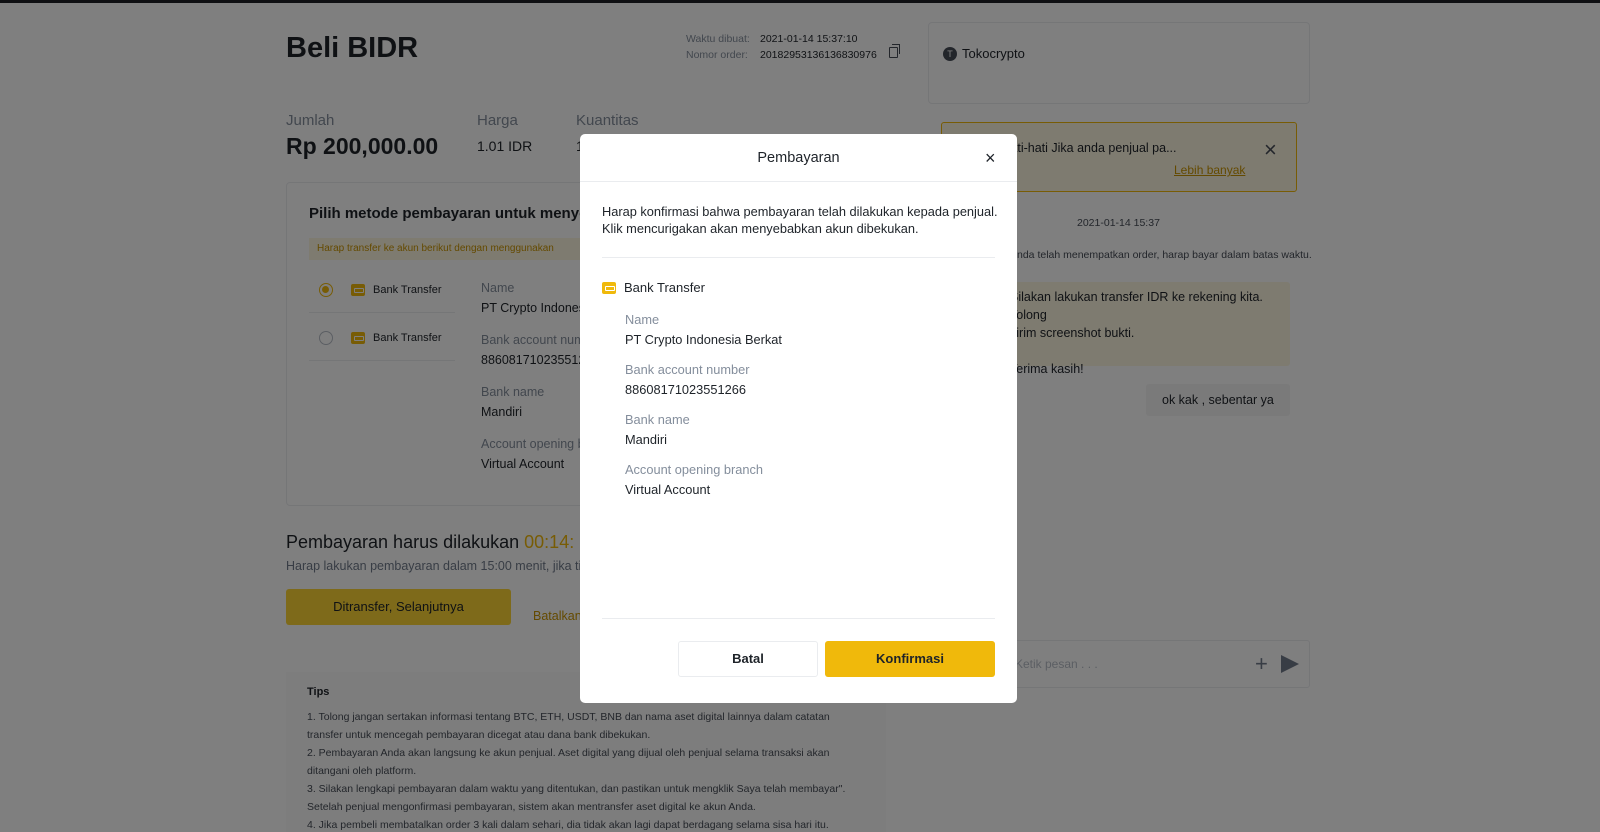  What do you see at coordinates (694, 469) in the screenshot?
I see `field-key: Account opening branch` at bounding box center [694, 469].